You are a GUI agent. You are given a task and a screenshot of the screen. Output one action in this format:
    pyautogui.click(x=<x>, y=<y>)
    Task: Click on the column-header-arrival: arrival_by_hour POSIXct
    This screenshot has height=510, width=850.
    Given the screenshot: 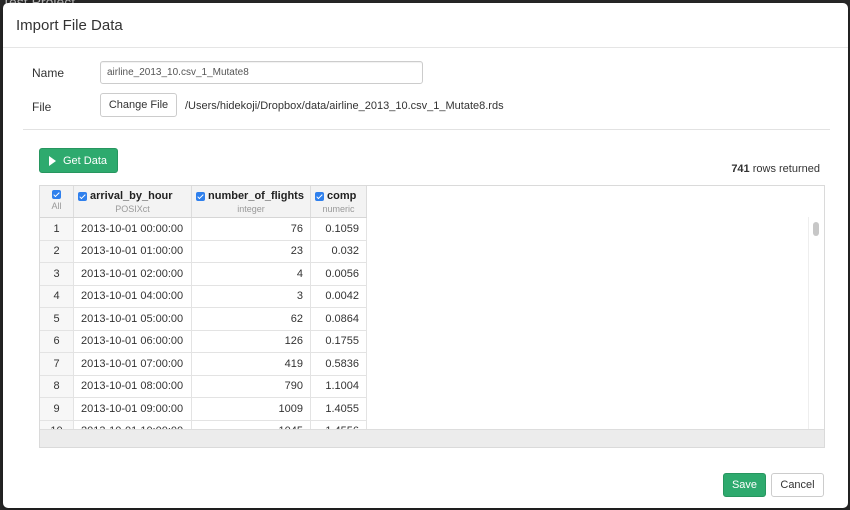 What is the action you would take?
    pyautogui.click(x=132, y=202)
    